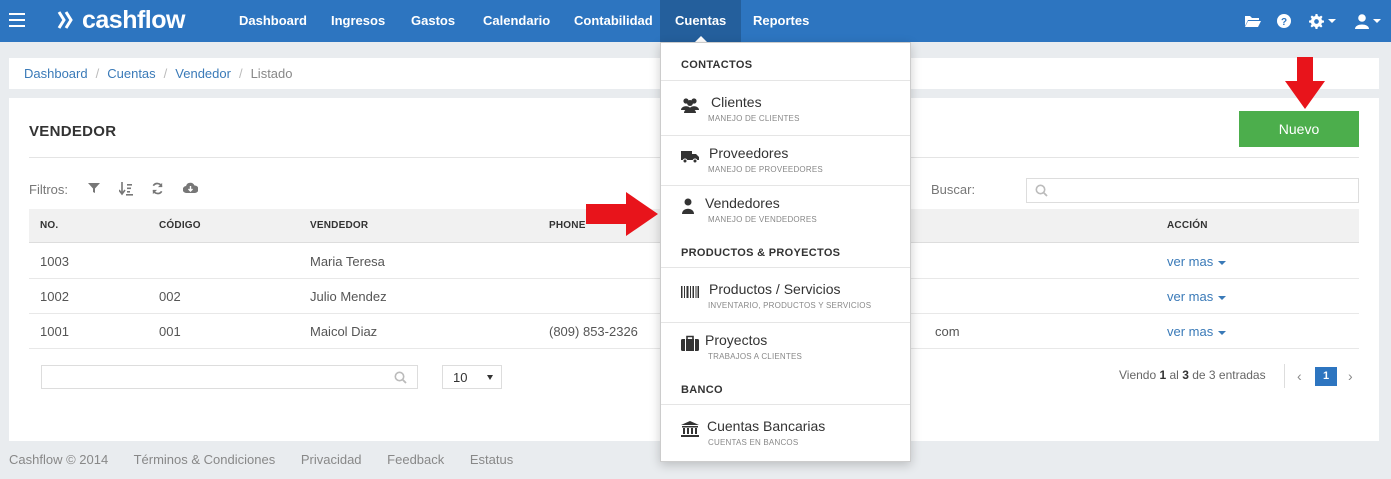 The image size is (1391, 479). I want to click on menu-item-proyectos: Proyectos TRABAJOS A CLIENTES, so click(785, 347).